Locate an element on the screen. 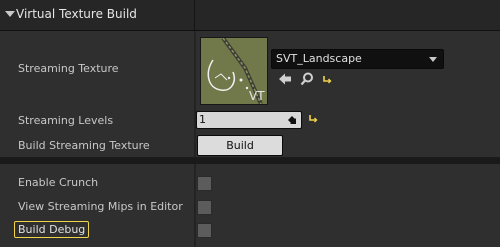  texture-thumbnail-image: VT is located at coordinates (234, 71).